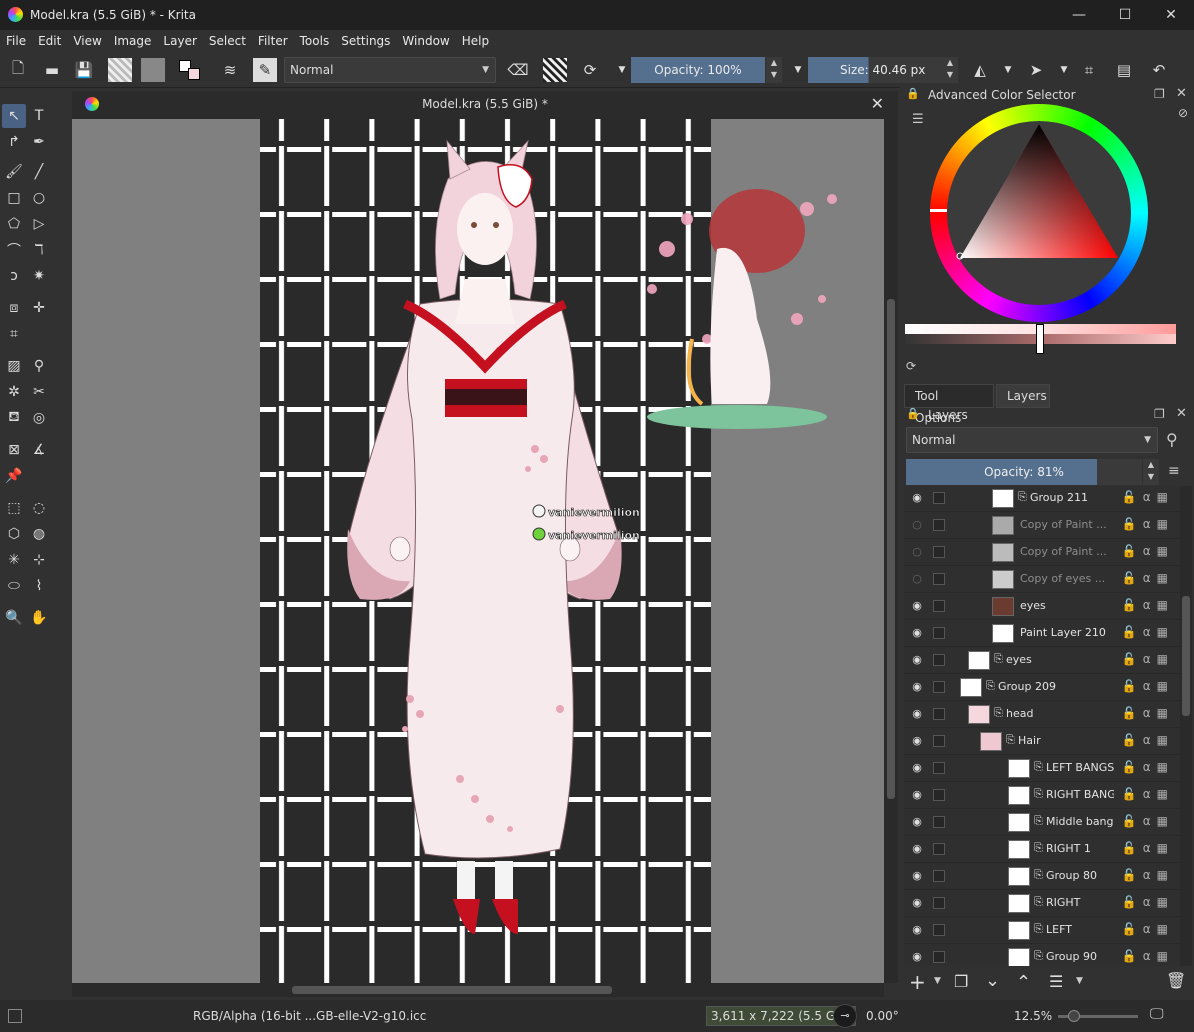 The image size is (1194, 1032). Describe the element at coordinates (1042, 849) in the screenshot. I see `layer-row: ◉ ⎘ RIGHT 1 🔓α▦` at that location.